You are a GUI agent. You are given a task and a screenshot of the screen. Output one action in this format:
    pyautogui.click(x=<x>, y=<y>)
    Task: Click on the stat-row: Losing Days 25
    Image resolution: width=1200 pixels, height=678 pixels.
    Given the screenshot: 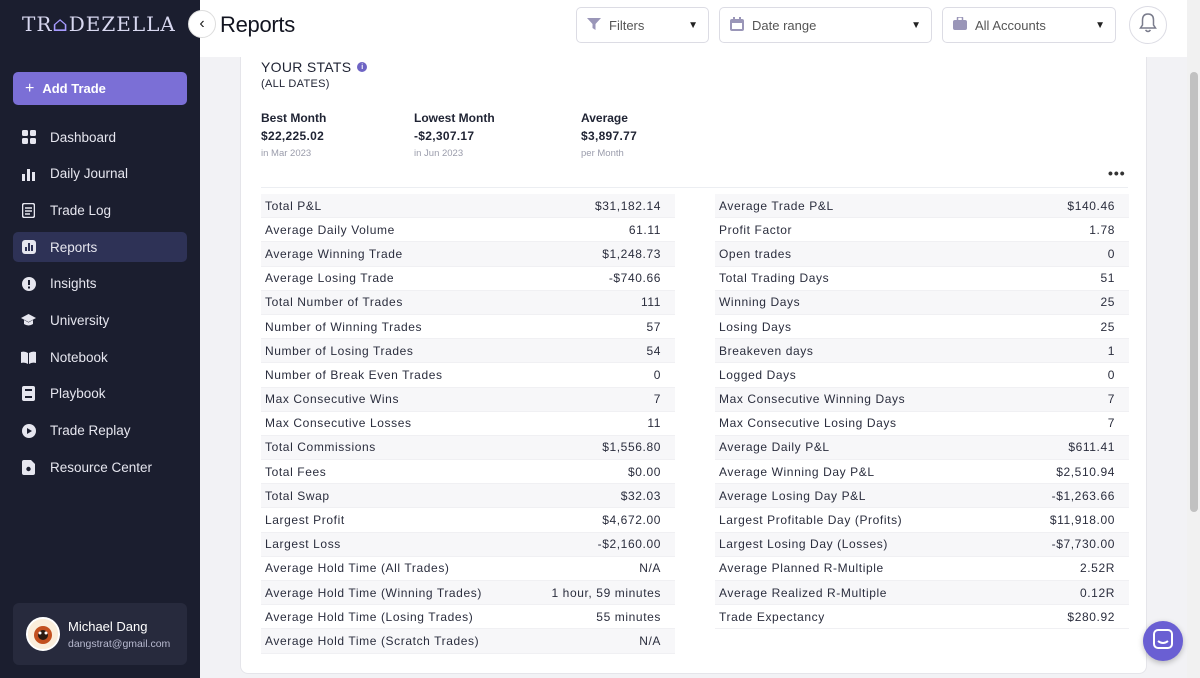 What is the action you would take?
    pyautogui.click(x=922, y=327)
    